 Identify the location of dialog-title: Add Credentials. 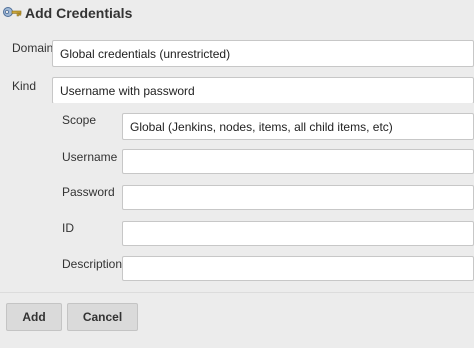
(79, 13).